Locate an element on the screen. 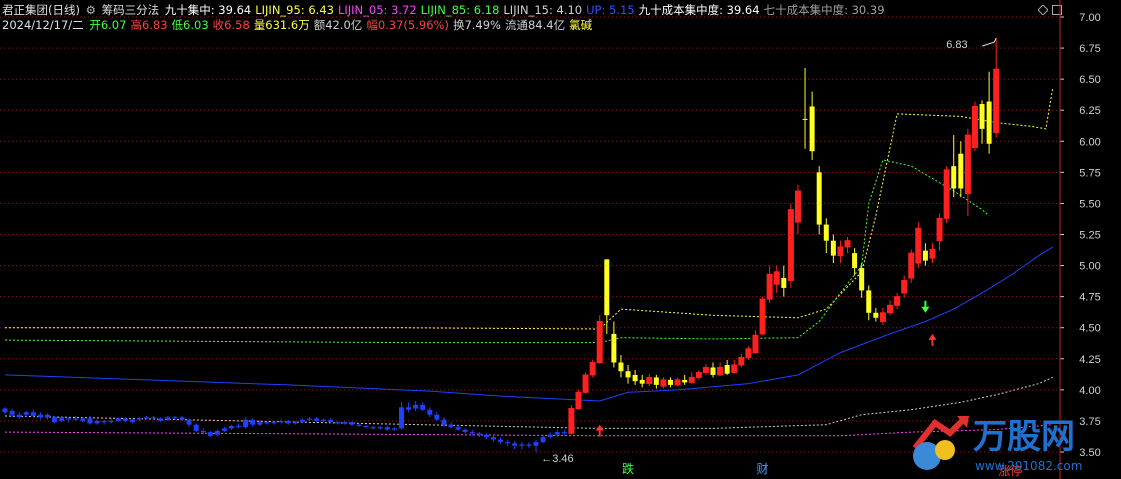  brand-url: www.201082.com is located at coordinates (1028, 466).